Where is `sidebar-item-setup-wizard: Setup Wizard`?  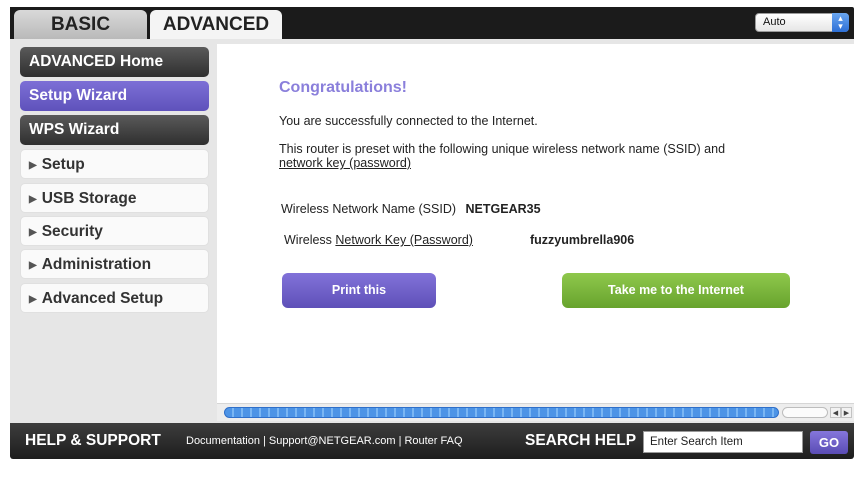 sidebar-item-setup-wizard: Setup Wizard is located at coordinates (114, 96).